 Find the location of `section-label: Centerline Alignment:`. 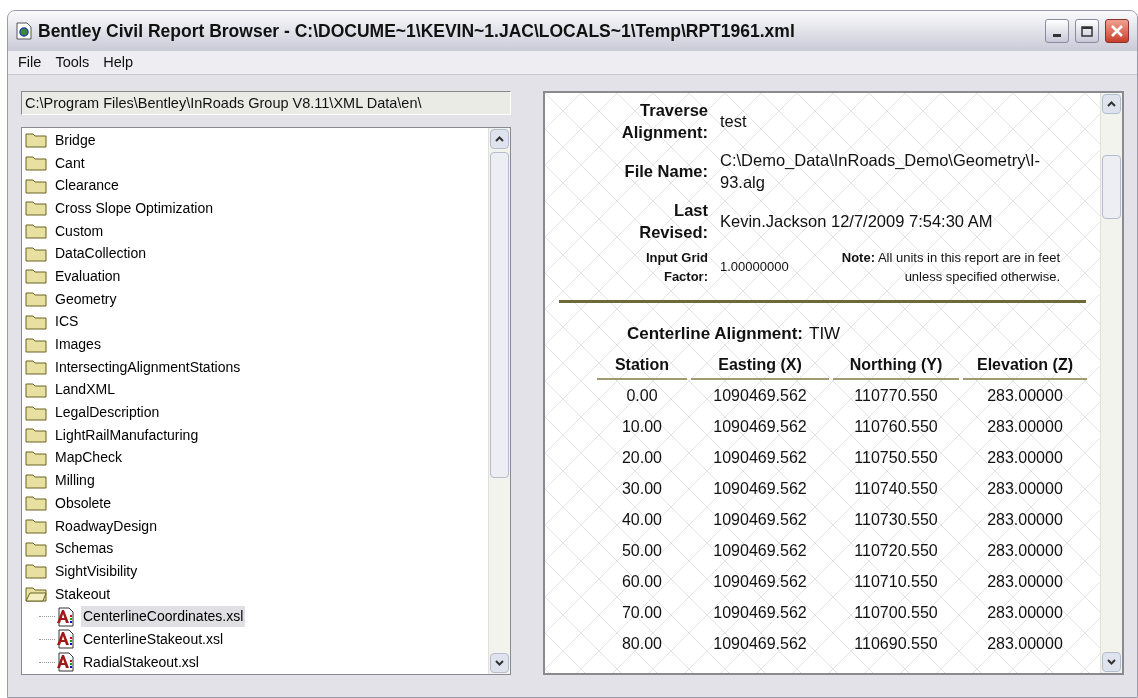

section-label: Centerline Alignment: is located at coordinates (715, 334).